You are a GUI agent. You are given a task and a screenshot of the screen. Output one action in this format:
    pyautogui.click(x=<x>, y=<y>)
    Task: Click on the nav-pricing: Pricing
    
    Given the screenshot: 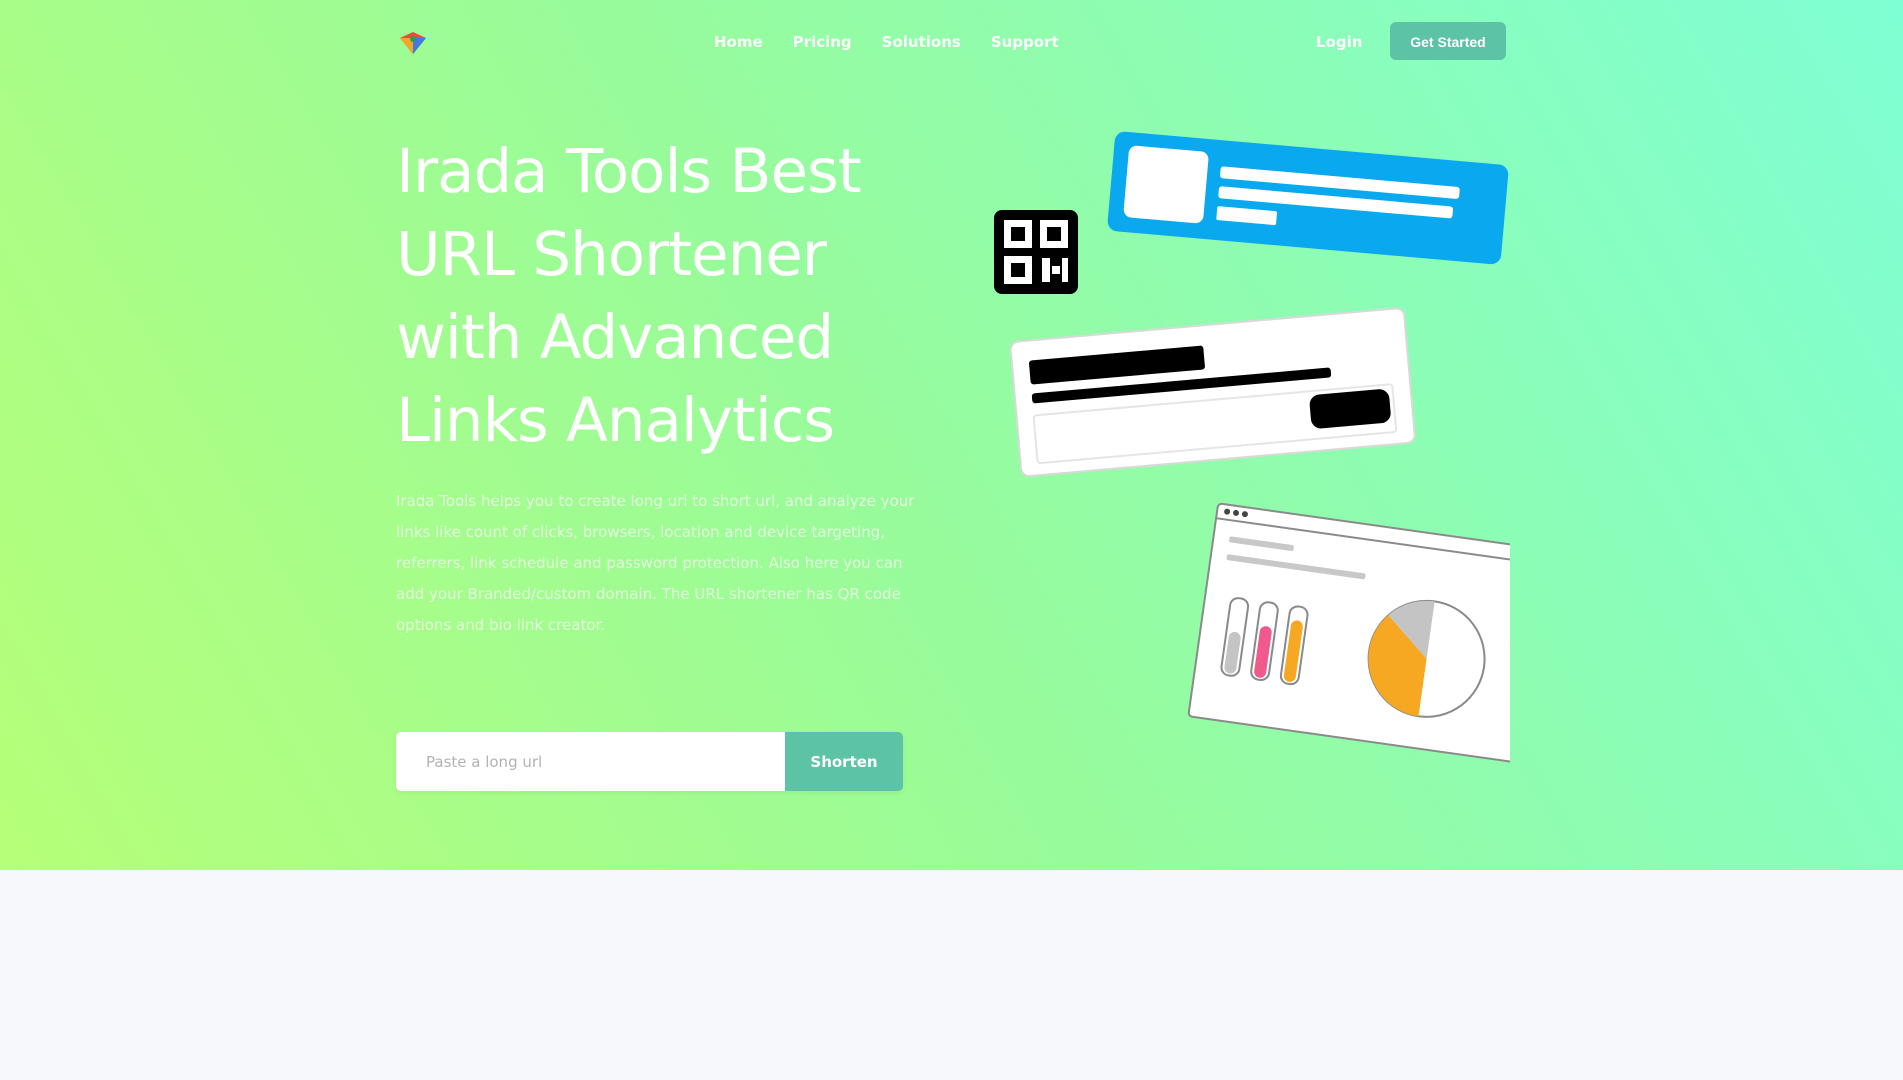 What is the action you would take?
    pyautogui.click(x=822, y=42)
    